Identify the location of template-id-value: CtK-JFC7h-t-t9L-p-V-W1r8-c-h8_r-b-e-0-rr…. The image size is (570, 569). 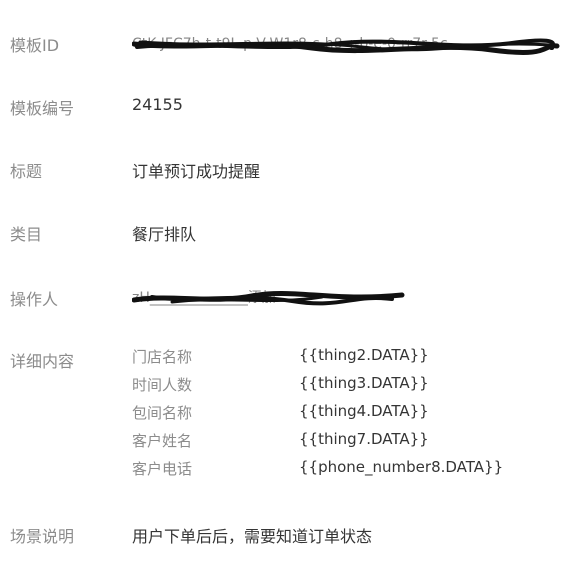
(347, 44).